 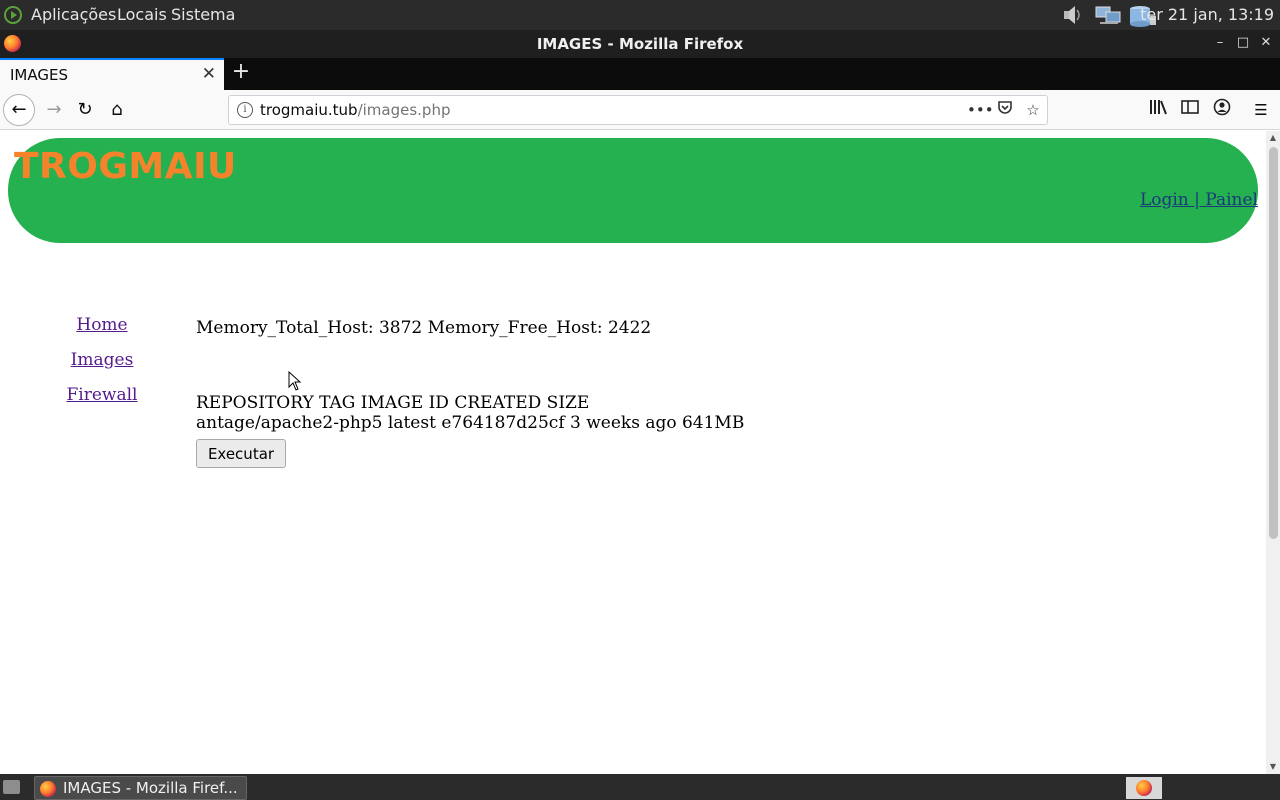 What do you see at coordinates (1273, 343) in the screenshot?
I see `scrollbar-thumb` at bounding box center [1273, 343].